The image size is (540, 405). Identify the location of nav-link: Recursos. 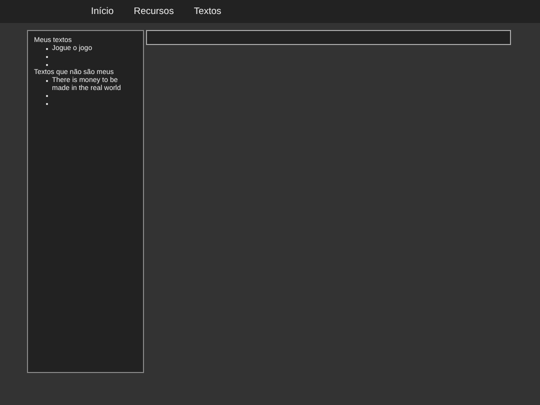
(154, 11).